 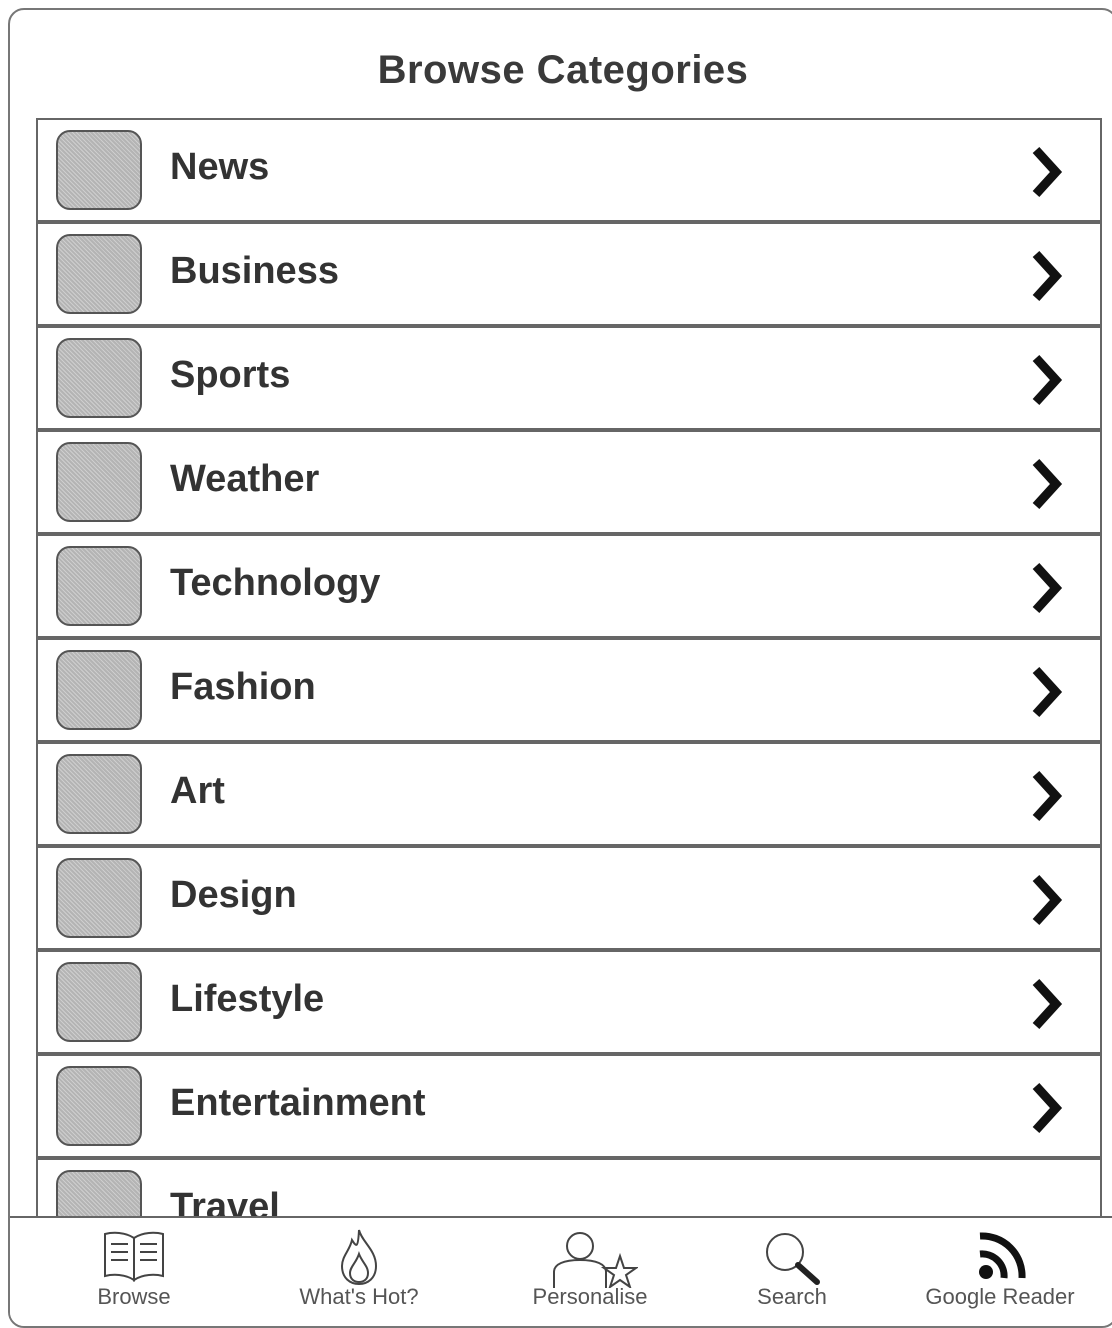 What do you see at coordinates (595, 1260) in the screenshot?
I see `person-star-icon` at bounding box center [595, 1260].